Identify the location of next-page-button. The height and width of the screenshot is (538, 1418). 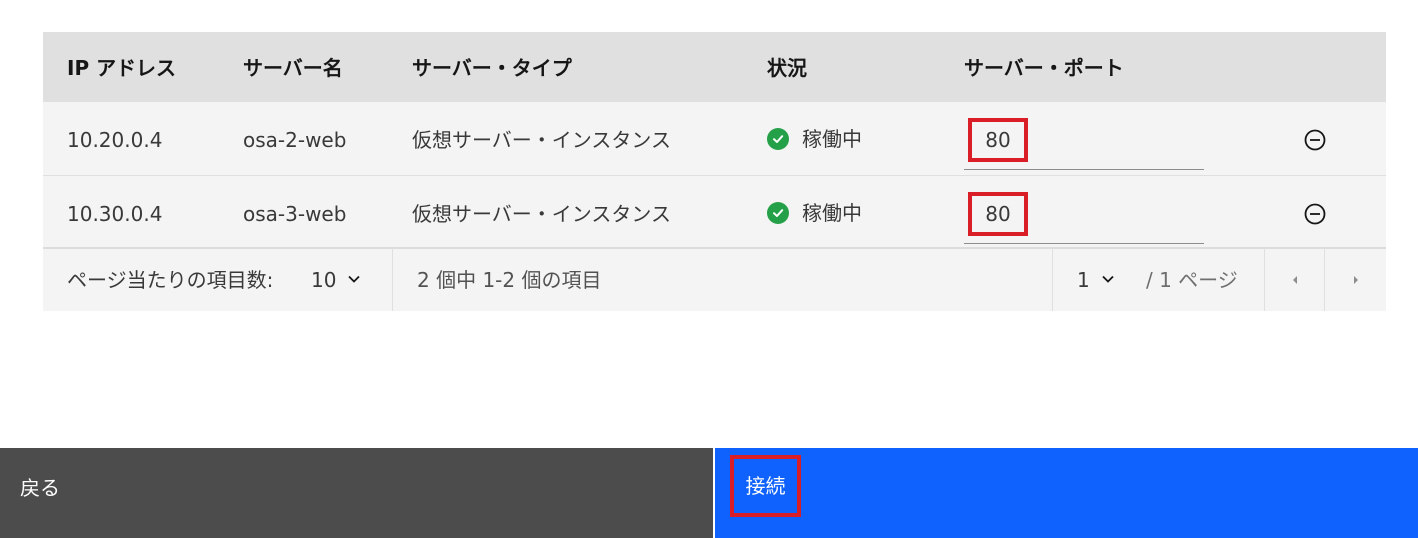
(1356, 280).